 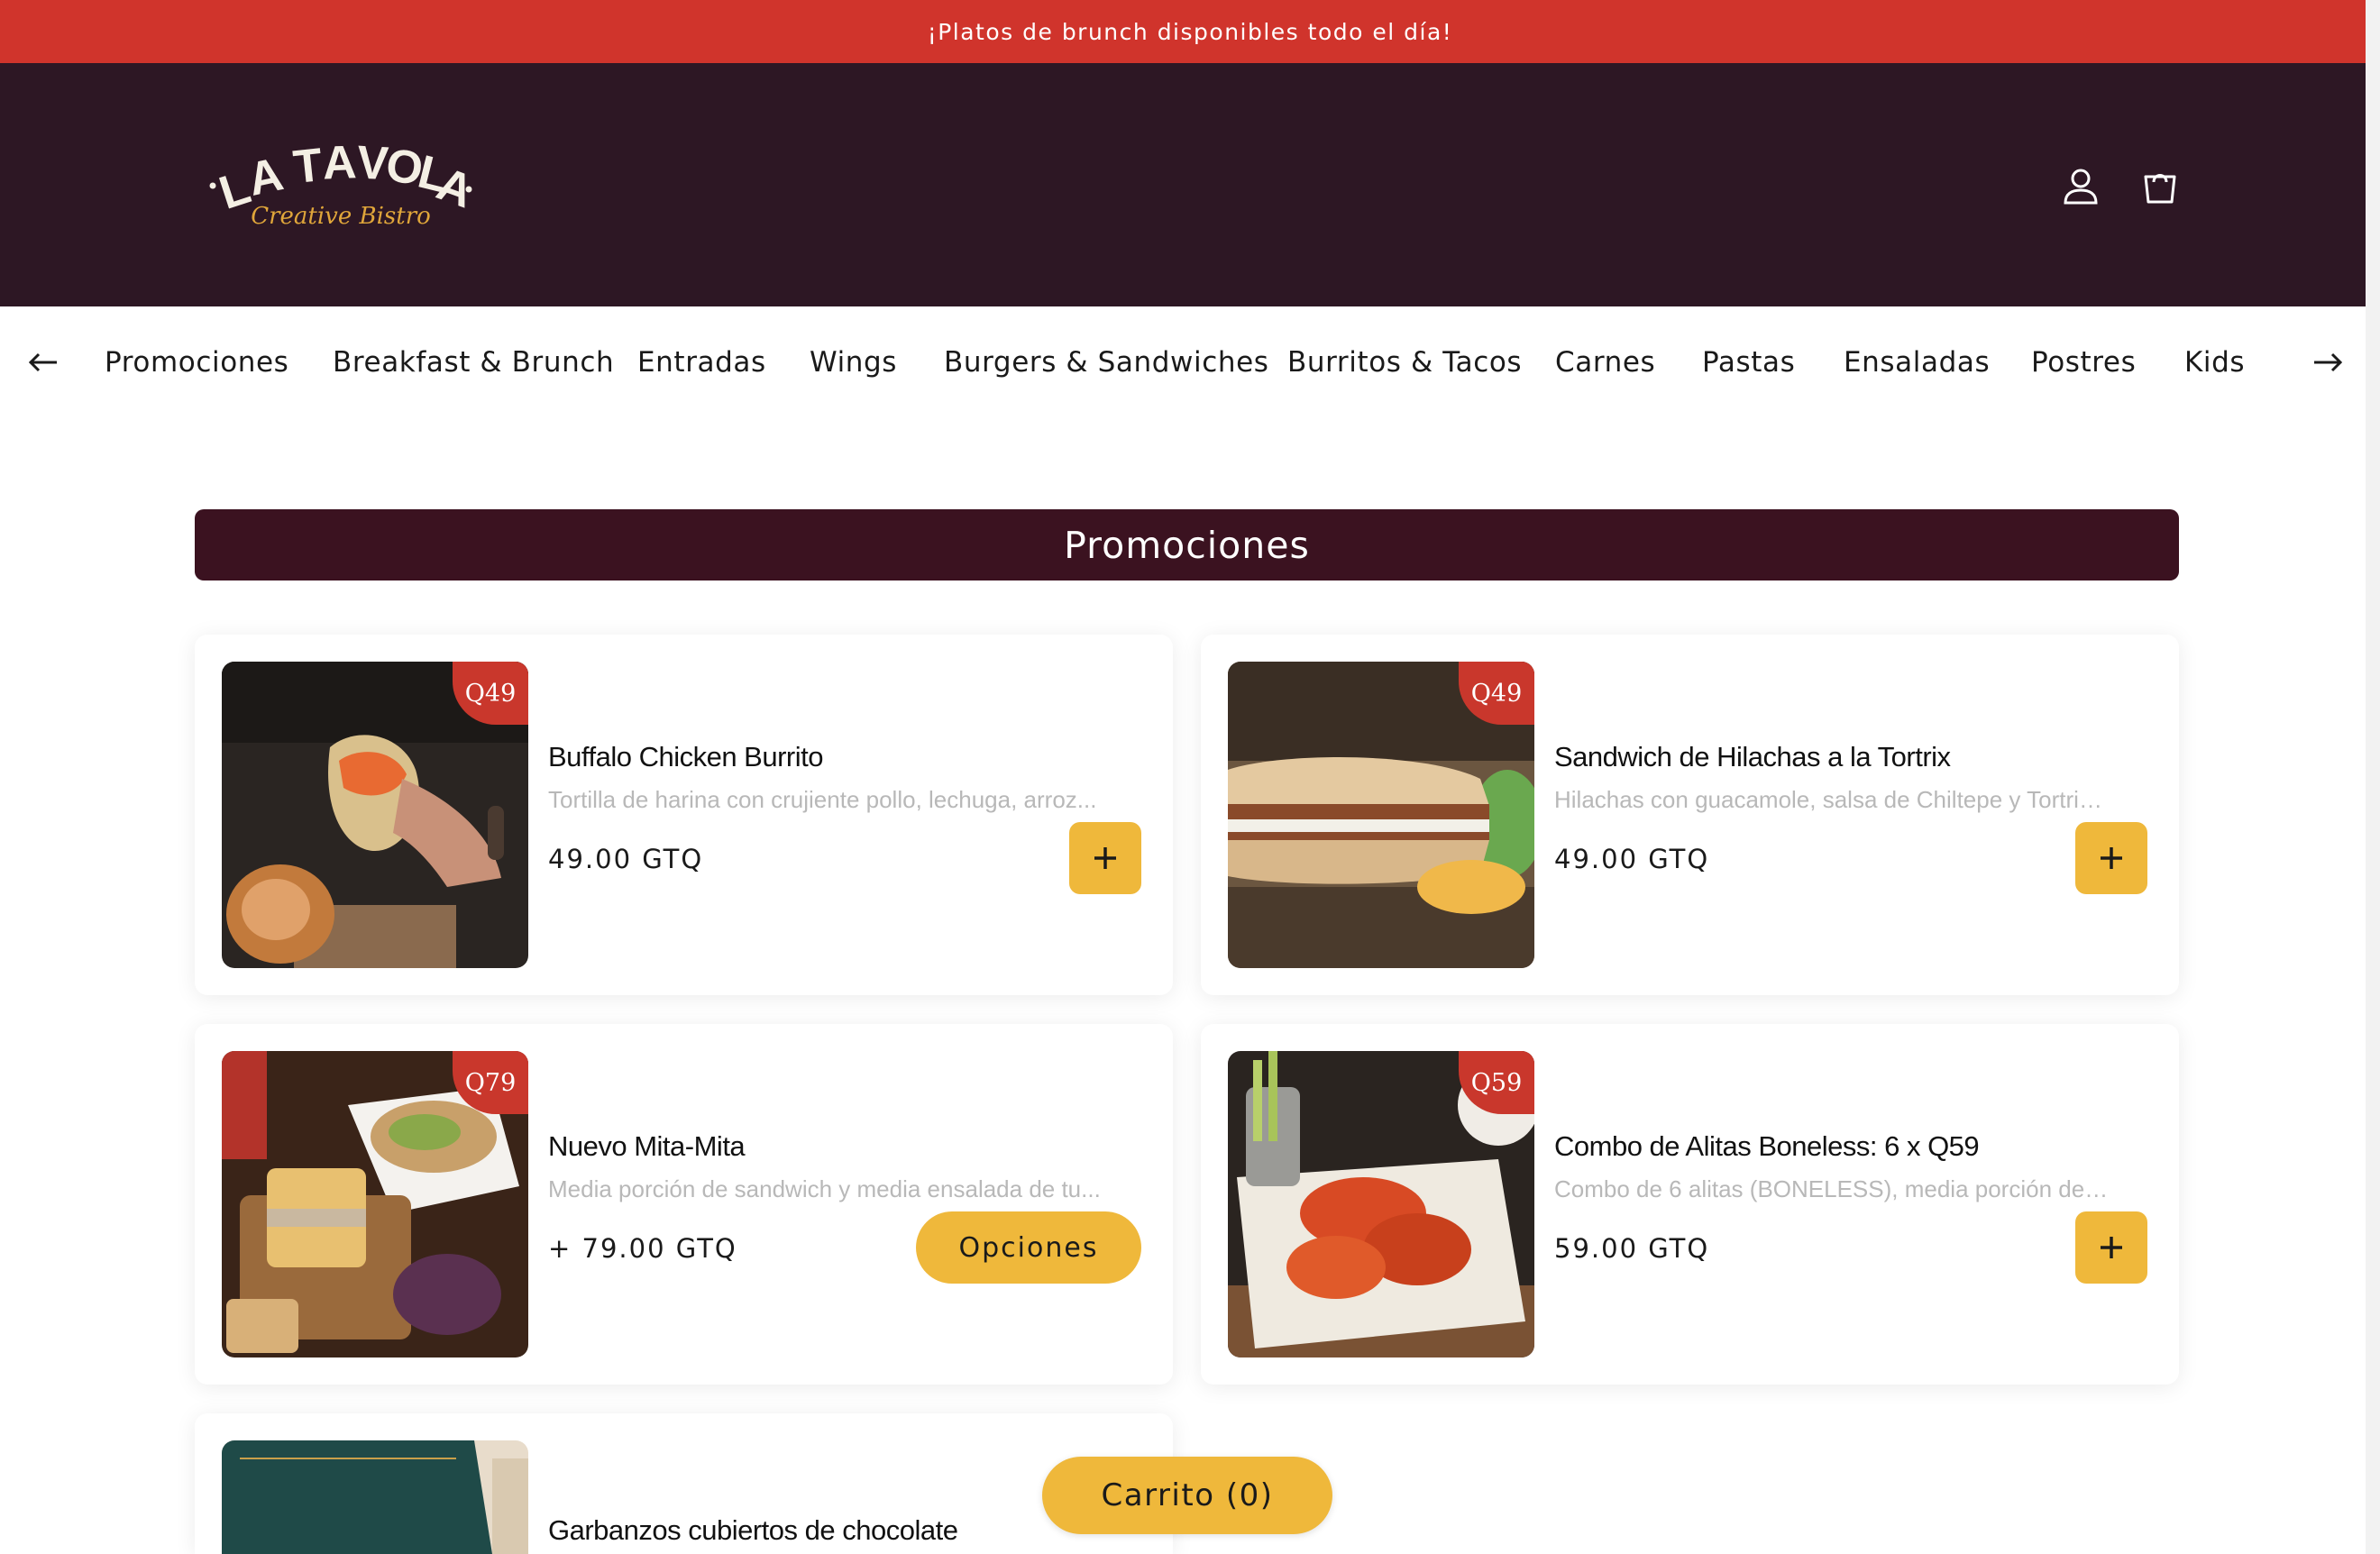 I want to click on nav-next-arrow-icon, so click(x=2328, y=362).